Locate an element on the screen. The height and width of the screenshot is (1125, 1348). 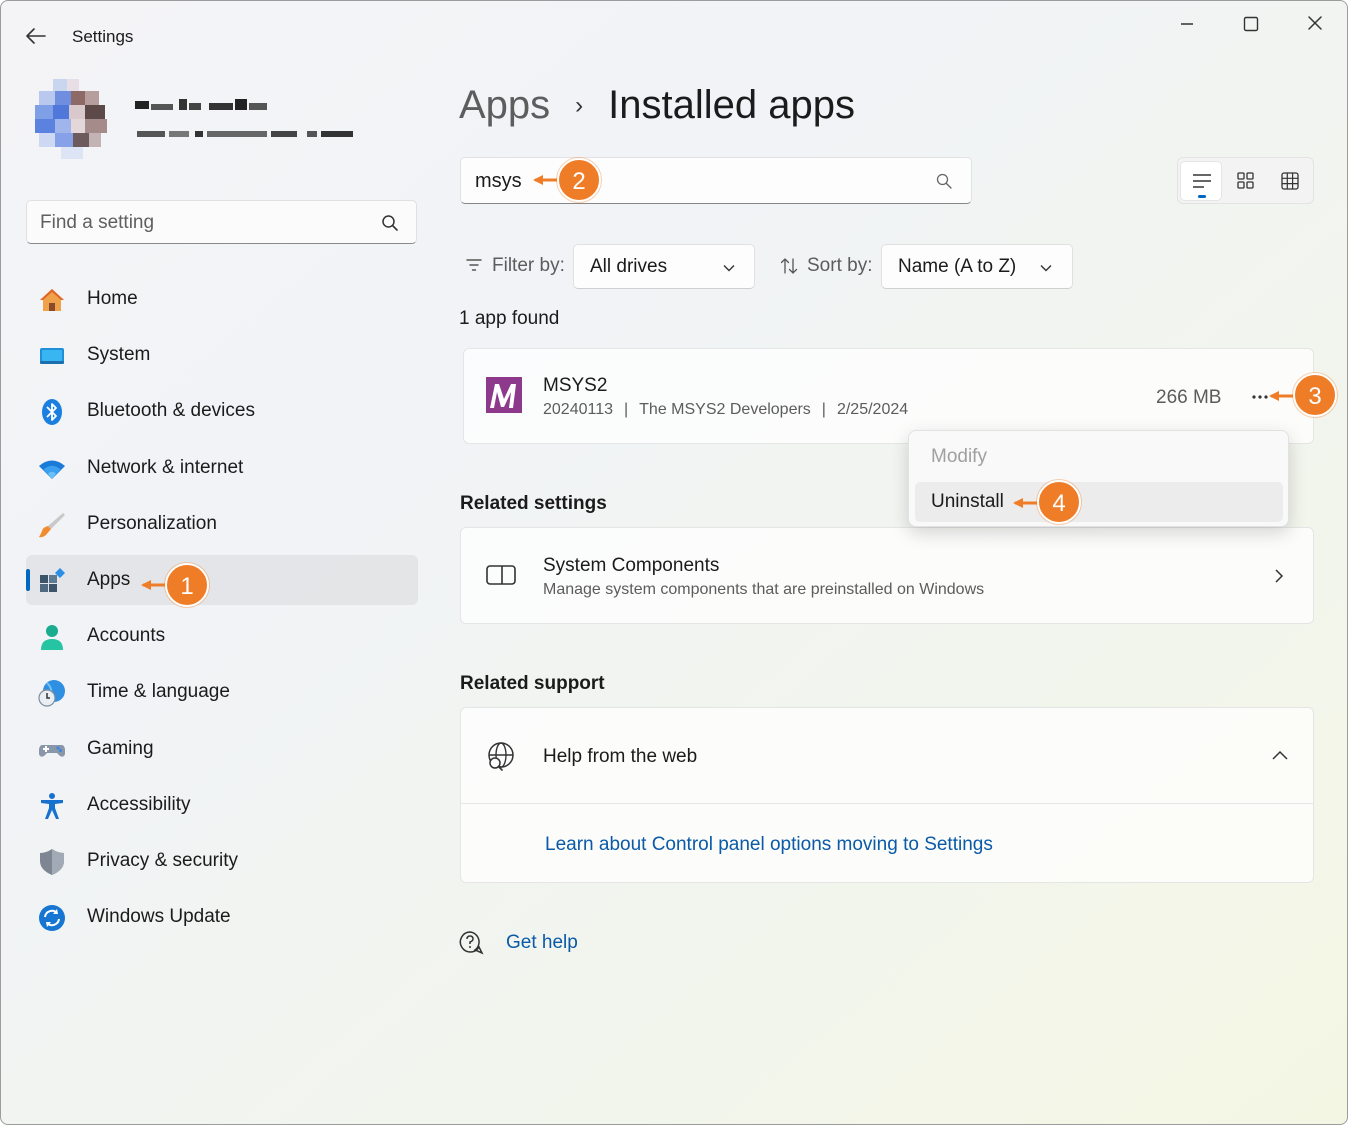
find-setting-box is located at coordinates (221, 222).